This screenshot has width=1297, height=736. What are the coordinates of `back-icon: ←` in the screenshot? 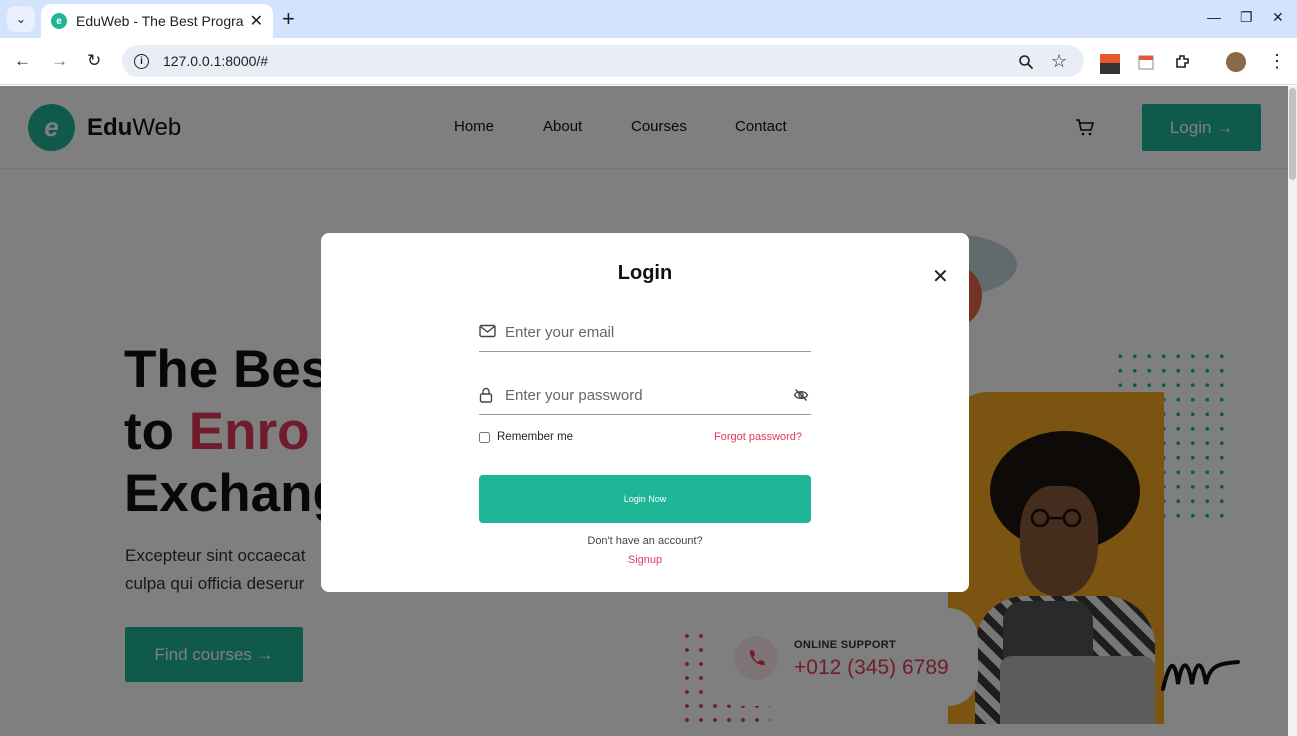 It's located at (22, 61).